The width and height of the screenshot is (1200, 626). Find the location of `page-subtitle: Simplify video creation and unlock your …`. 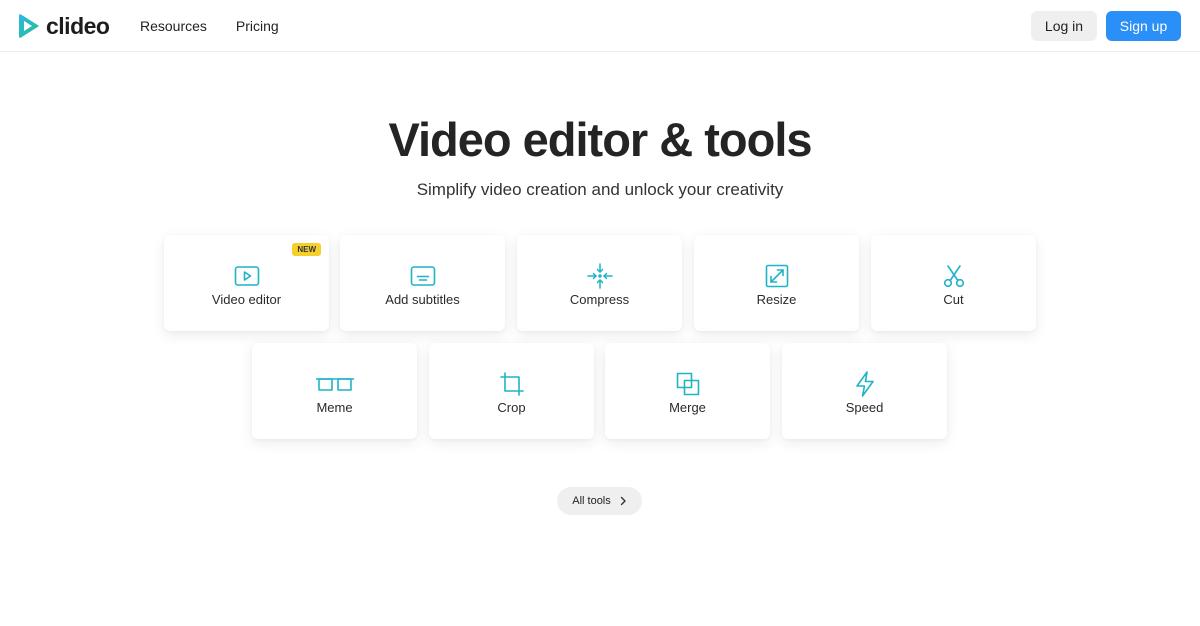

page-subtitle: Simplify video creation and unlock your … is located at coordinates (600, 189).